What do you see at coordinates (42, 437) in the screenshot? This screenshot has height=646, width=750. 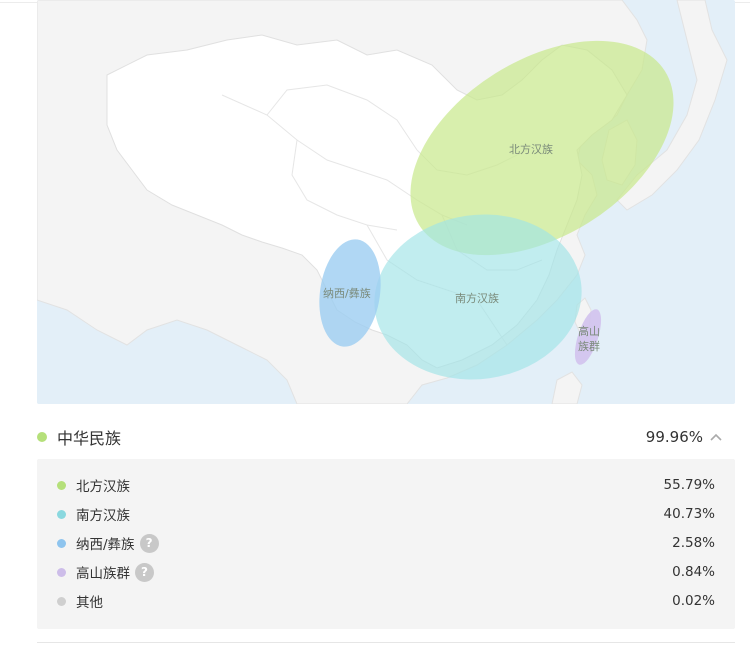 I see `group-color-dot` at bounding box center [42, 437].